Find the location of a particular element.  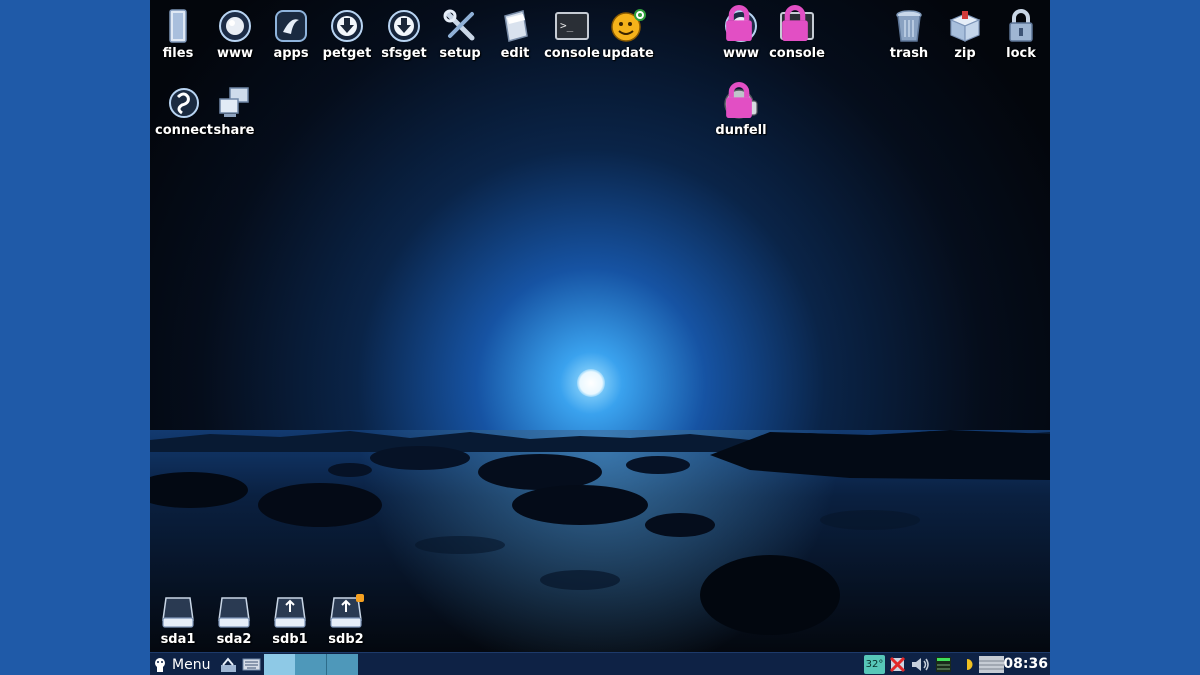

share-computers-icon is located at coordinates (234, 102).